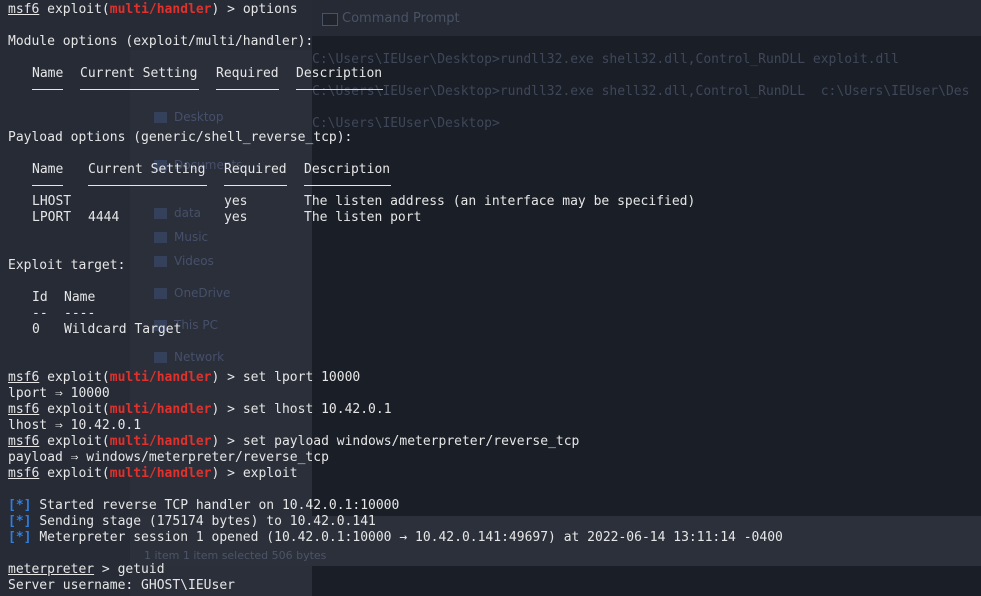 This screenshot has width=981, height=596. Describe the element at coordinates (363, 217) in the screenshot. I see `option-description: The listen port` at that location.